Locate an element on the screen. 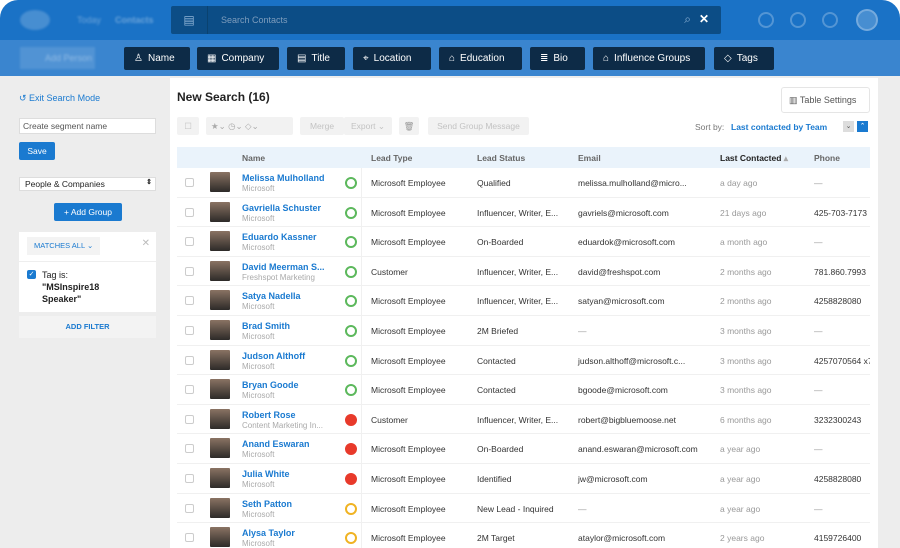 This screenshot has height=548, width=900. lead-status: Identified is located at coordinates (494, 479).